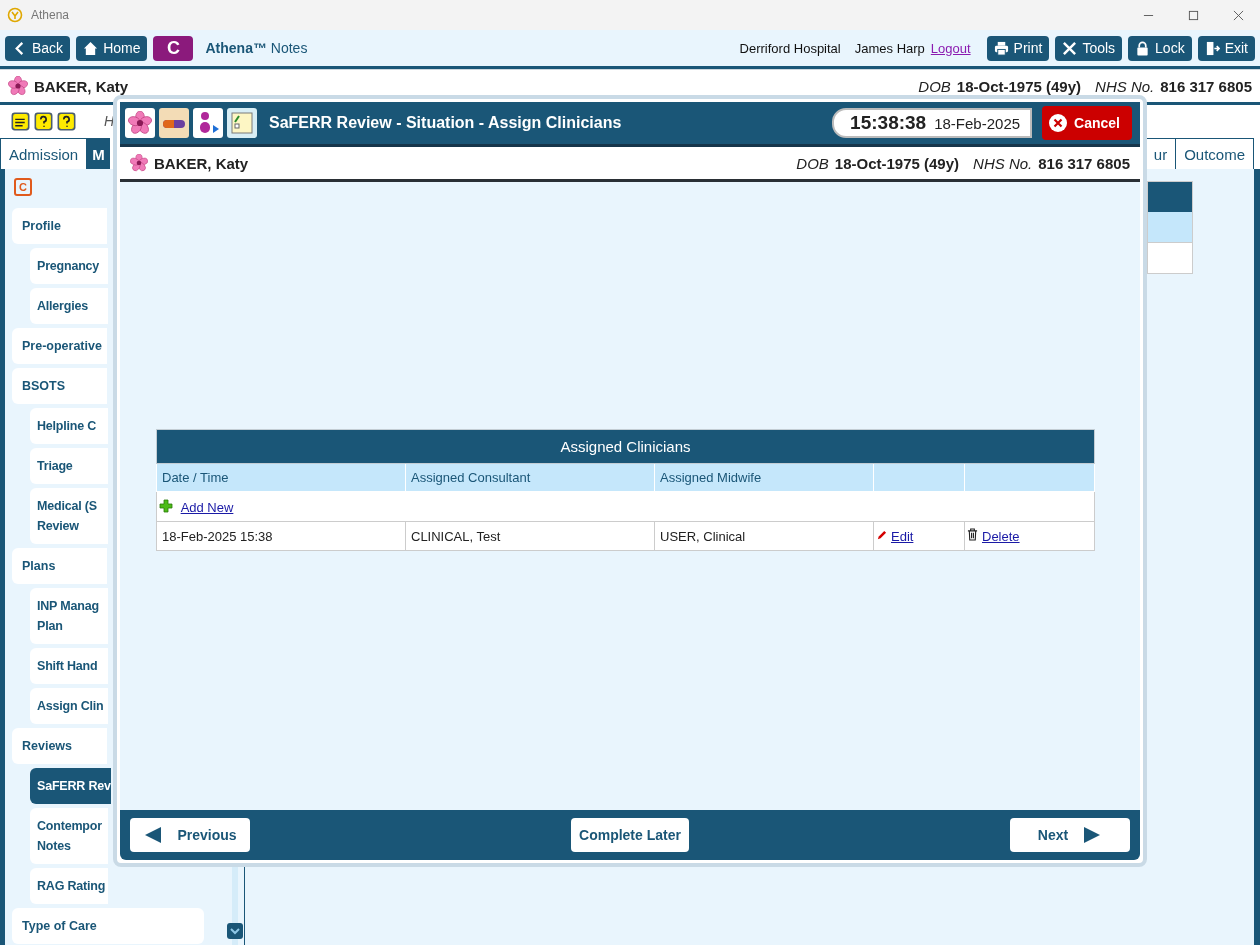 Image resolution: width=1260 pixels, height=945 pixels. I want to click on window-title: Athena, so click(50, 15).